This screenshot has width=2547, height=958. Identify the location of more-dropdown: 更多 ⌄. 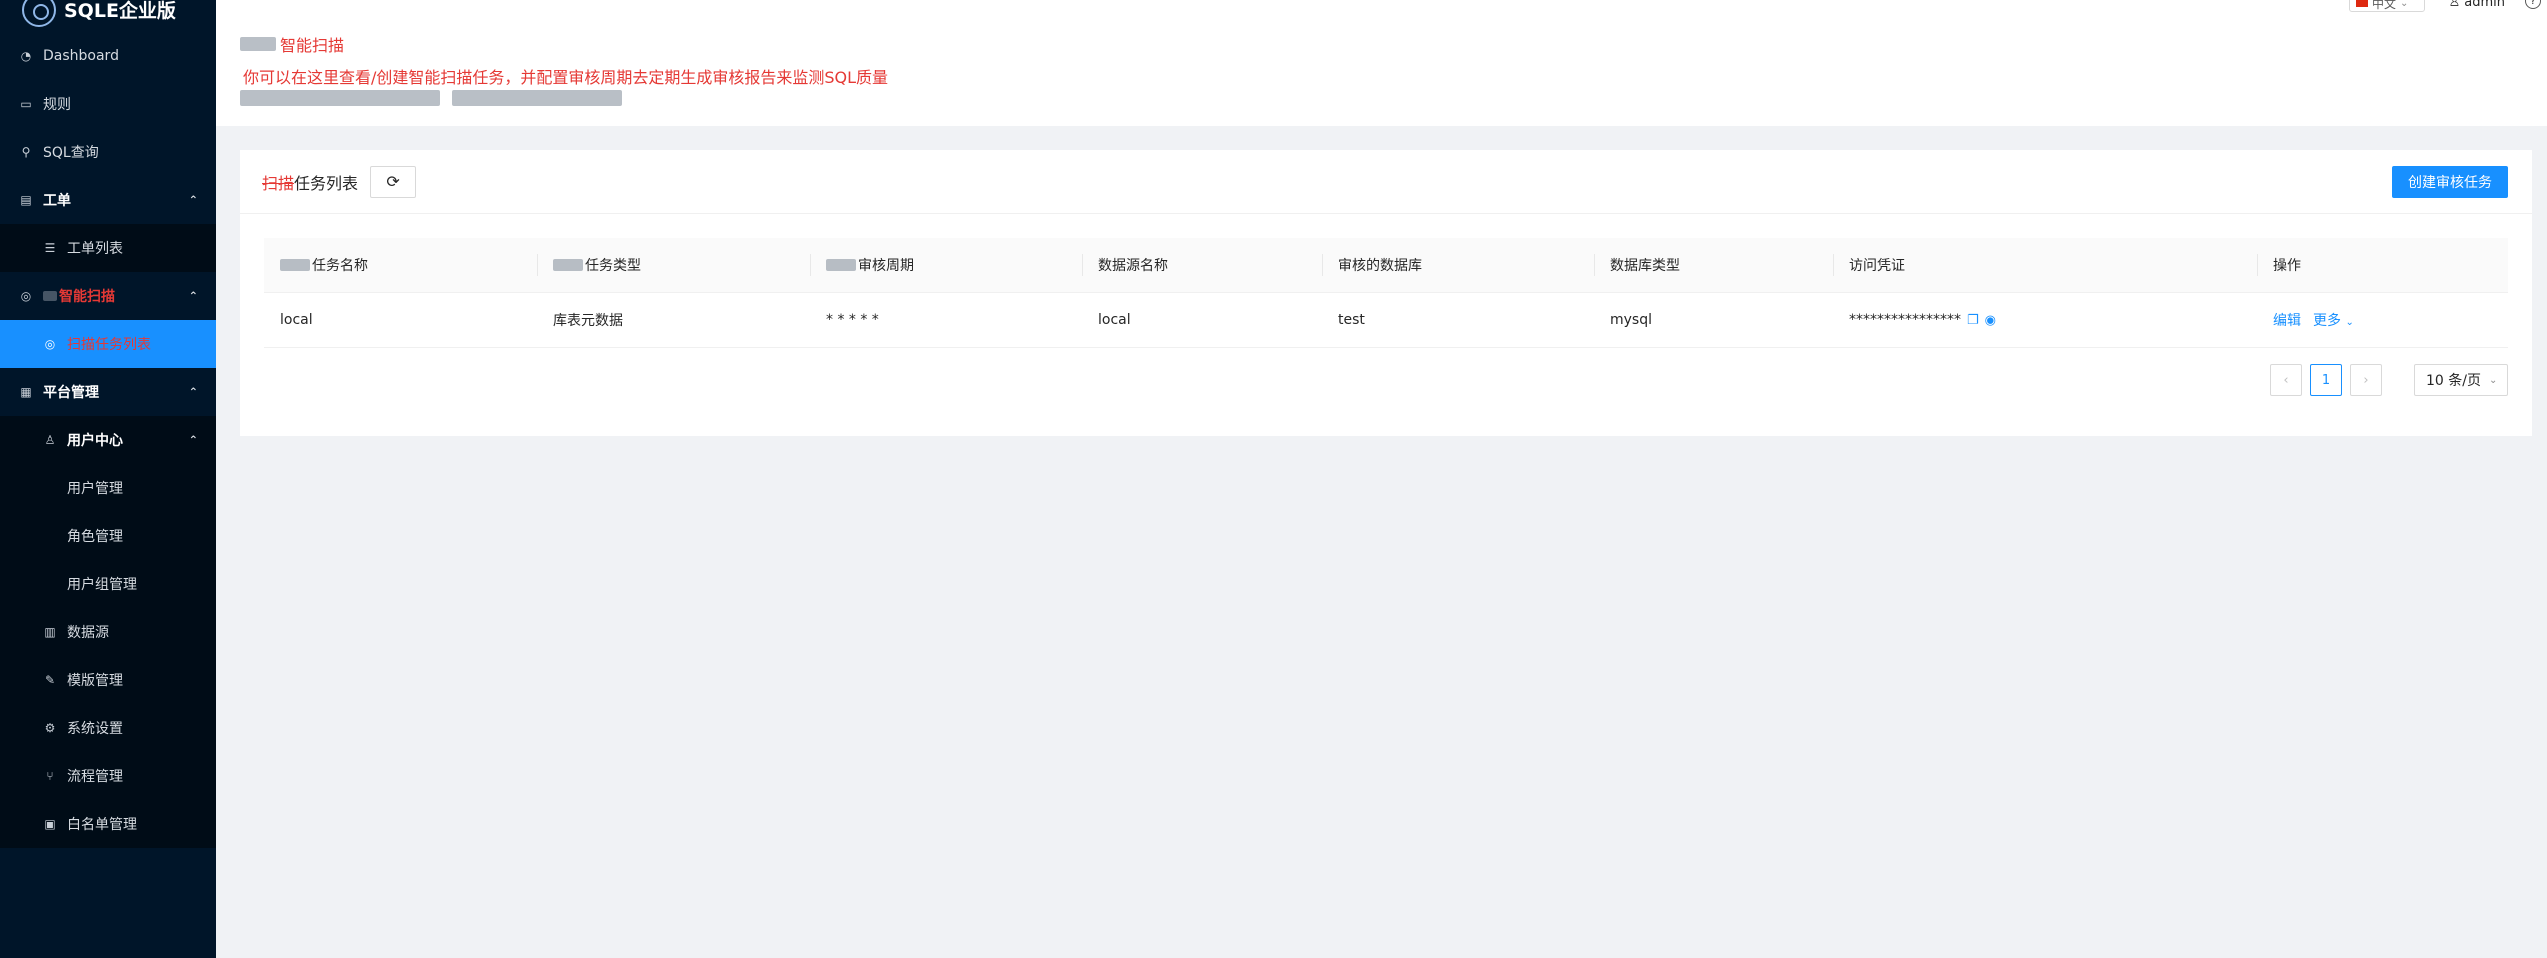
(2333, 320).